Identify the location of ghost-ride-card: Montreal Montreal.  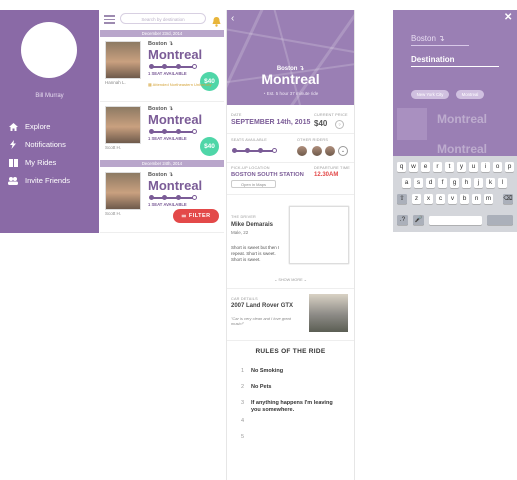
(455, 129).